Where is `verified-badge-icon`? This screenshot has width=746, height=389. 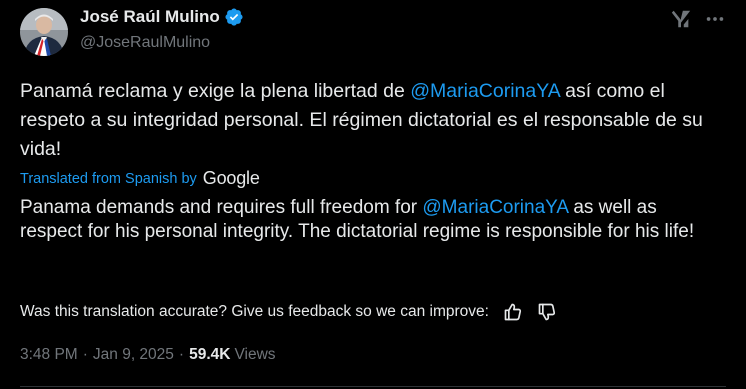 verified-badge-icon is located at coordinates (234, 17).